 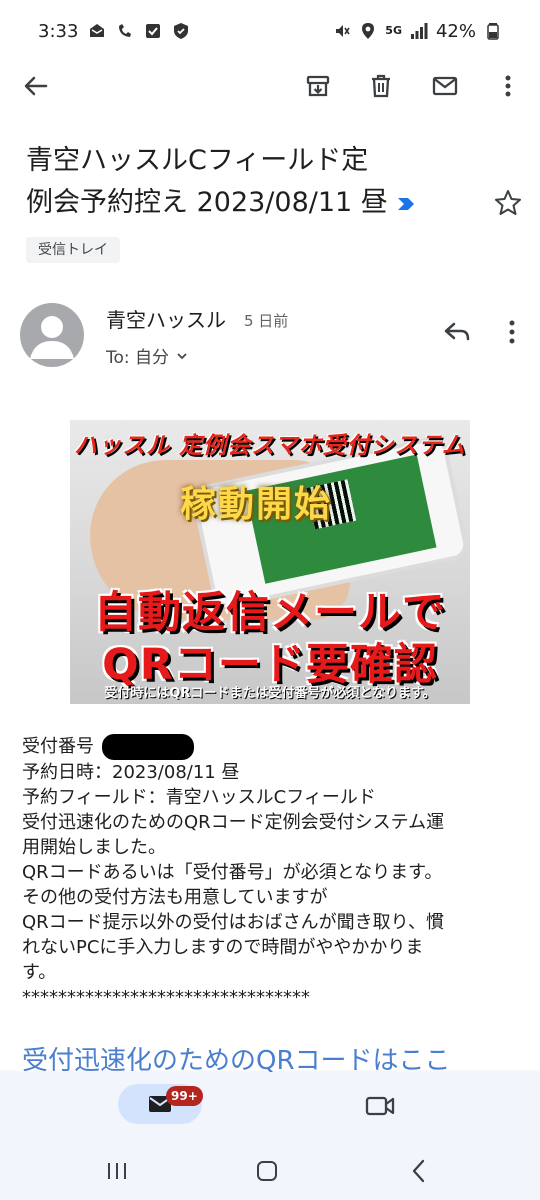 I want to click on delete-icon, so click(x=381, y=86).